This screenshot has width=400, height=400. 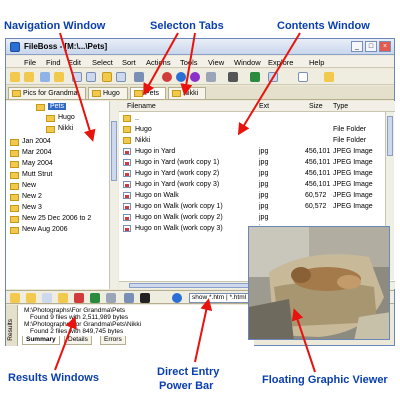 I want to click on arrow-tabs-right, so click(x=188, y=64).